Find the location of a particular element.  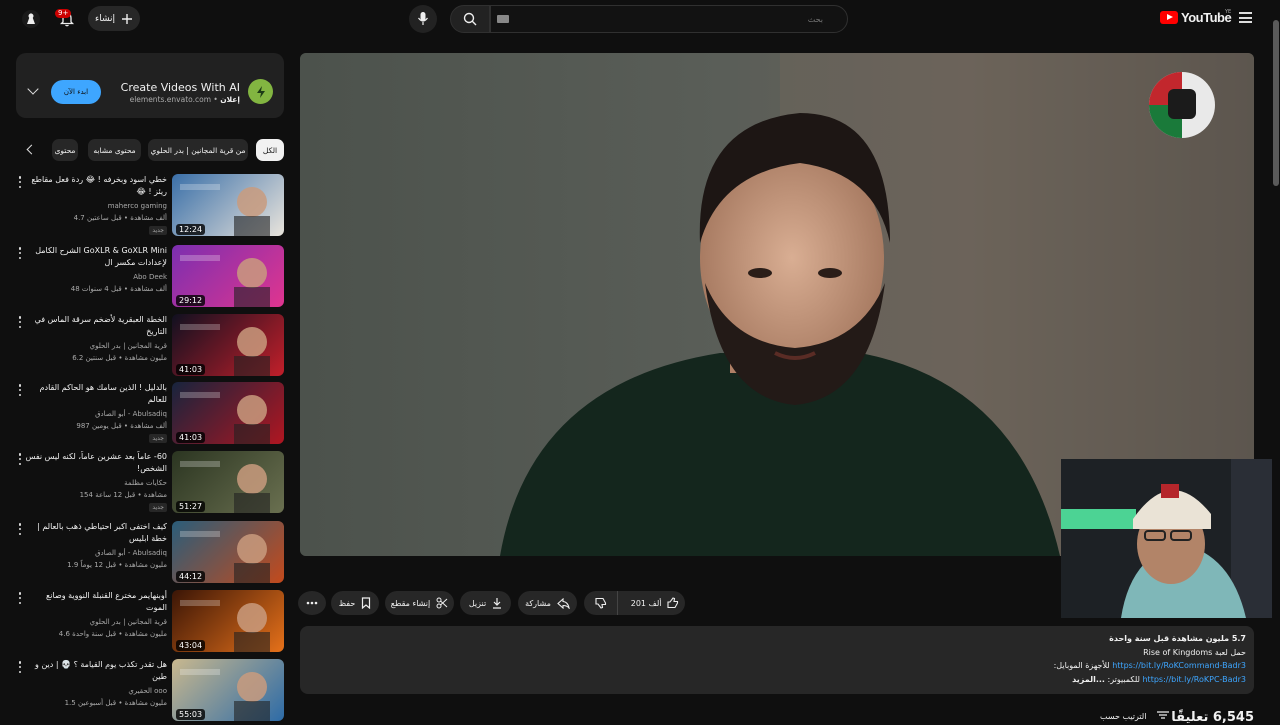

like-dislike-group: 201 ألف is located at coordinates (634, 603).